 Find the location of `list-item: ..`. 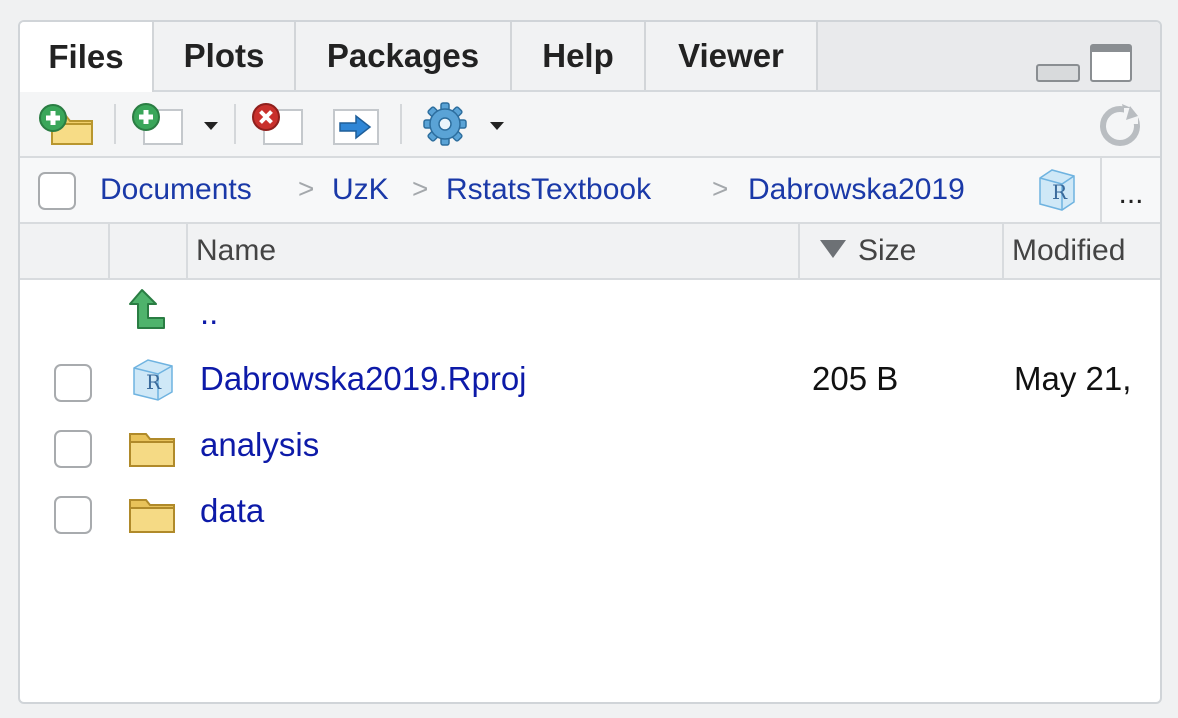

list-item: .. is located at coordinates (590, 317).